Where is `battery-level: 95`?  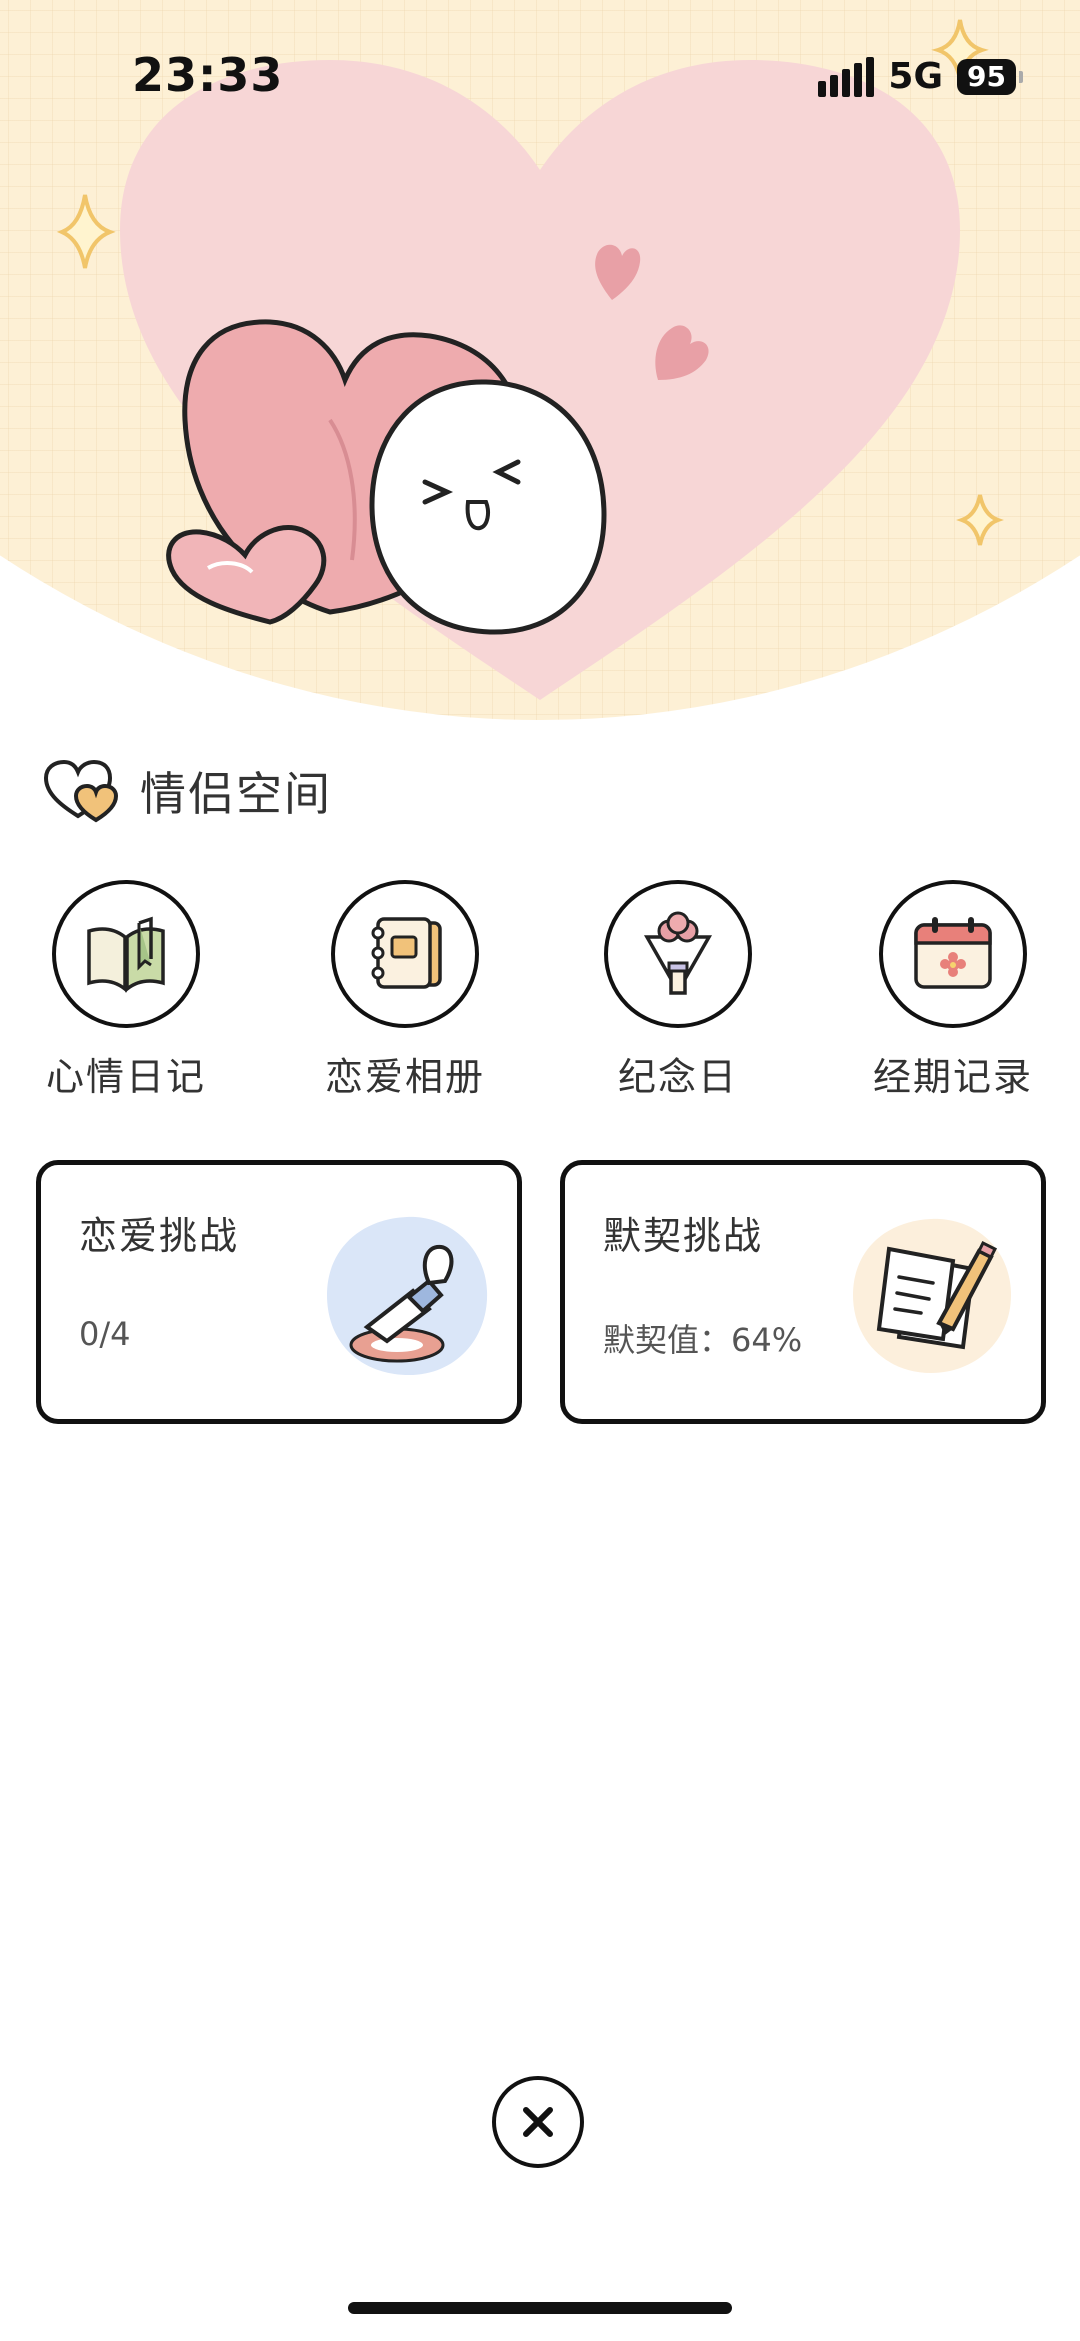
battery-level: 95 is located at coordinates (990, 76).